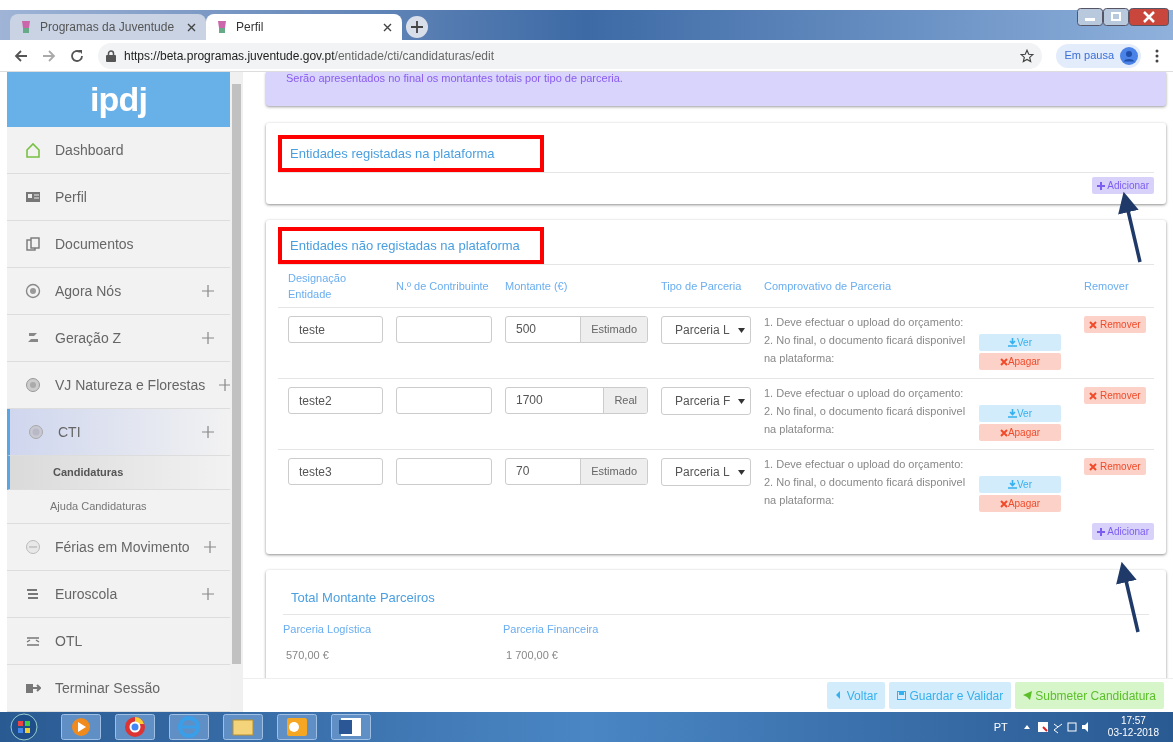 This screenshot has width=1173, height=742. Describe the element at coordinates (318, 286) in the screenshot. I see `column-header: Designação Entidade` at that location.